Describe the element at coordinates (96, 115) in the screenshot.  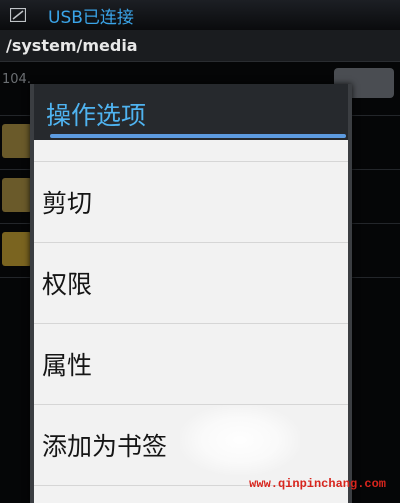
I see `dialog-title: 操作选项` at that location.